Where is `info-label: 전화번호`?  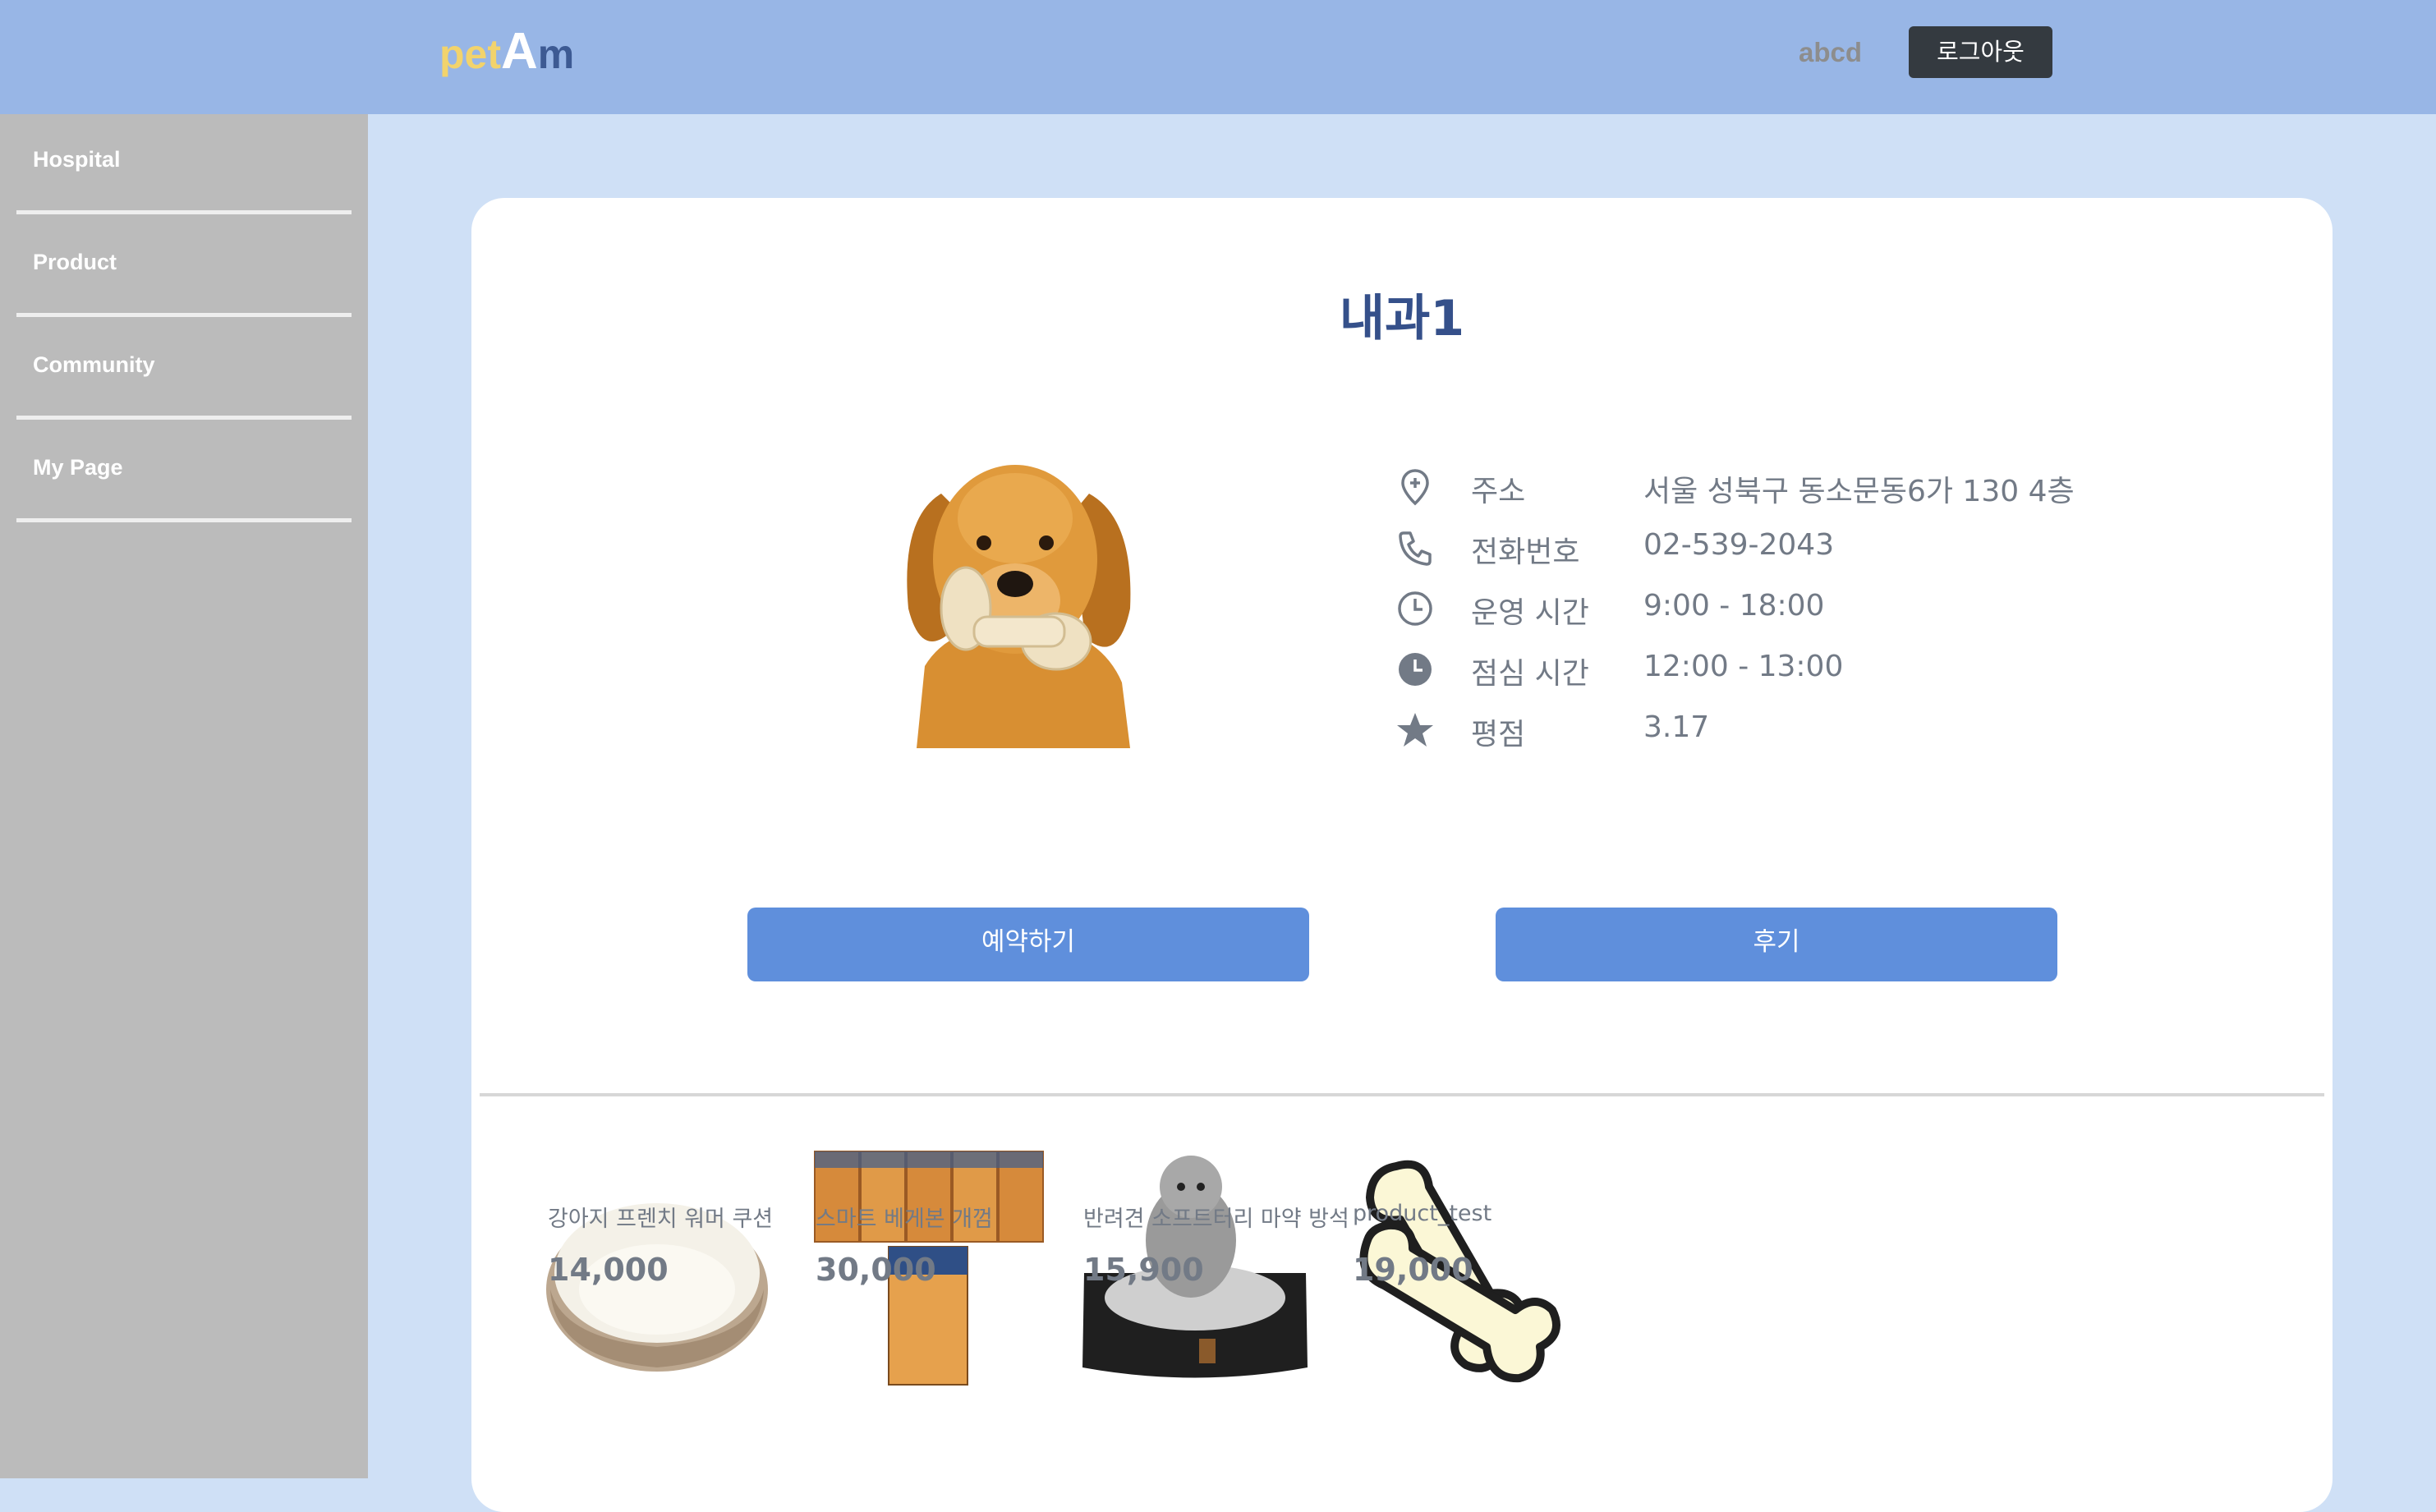
info-label: 전화번호 is located at coordinates (1525, 552).